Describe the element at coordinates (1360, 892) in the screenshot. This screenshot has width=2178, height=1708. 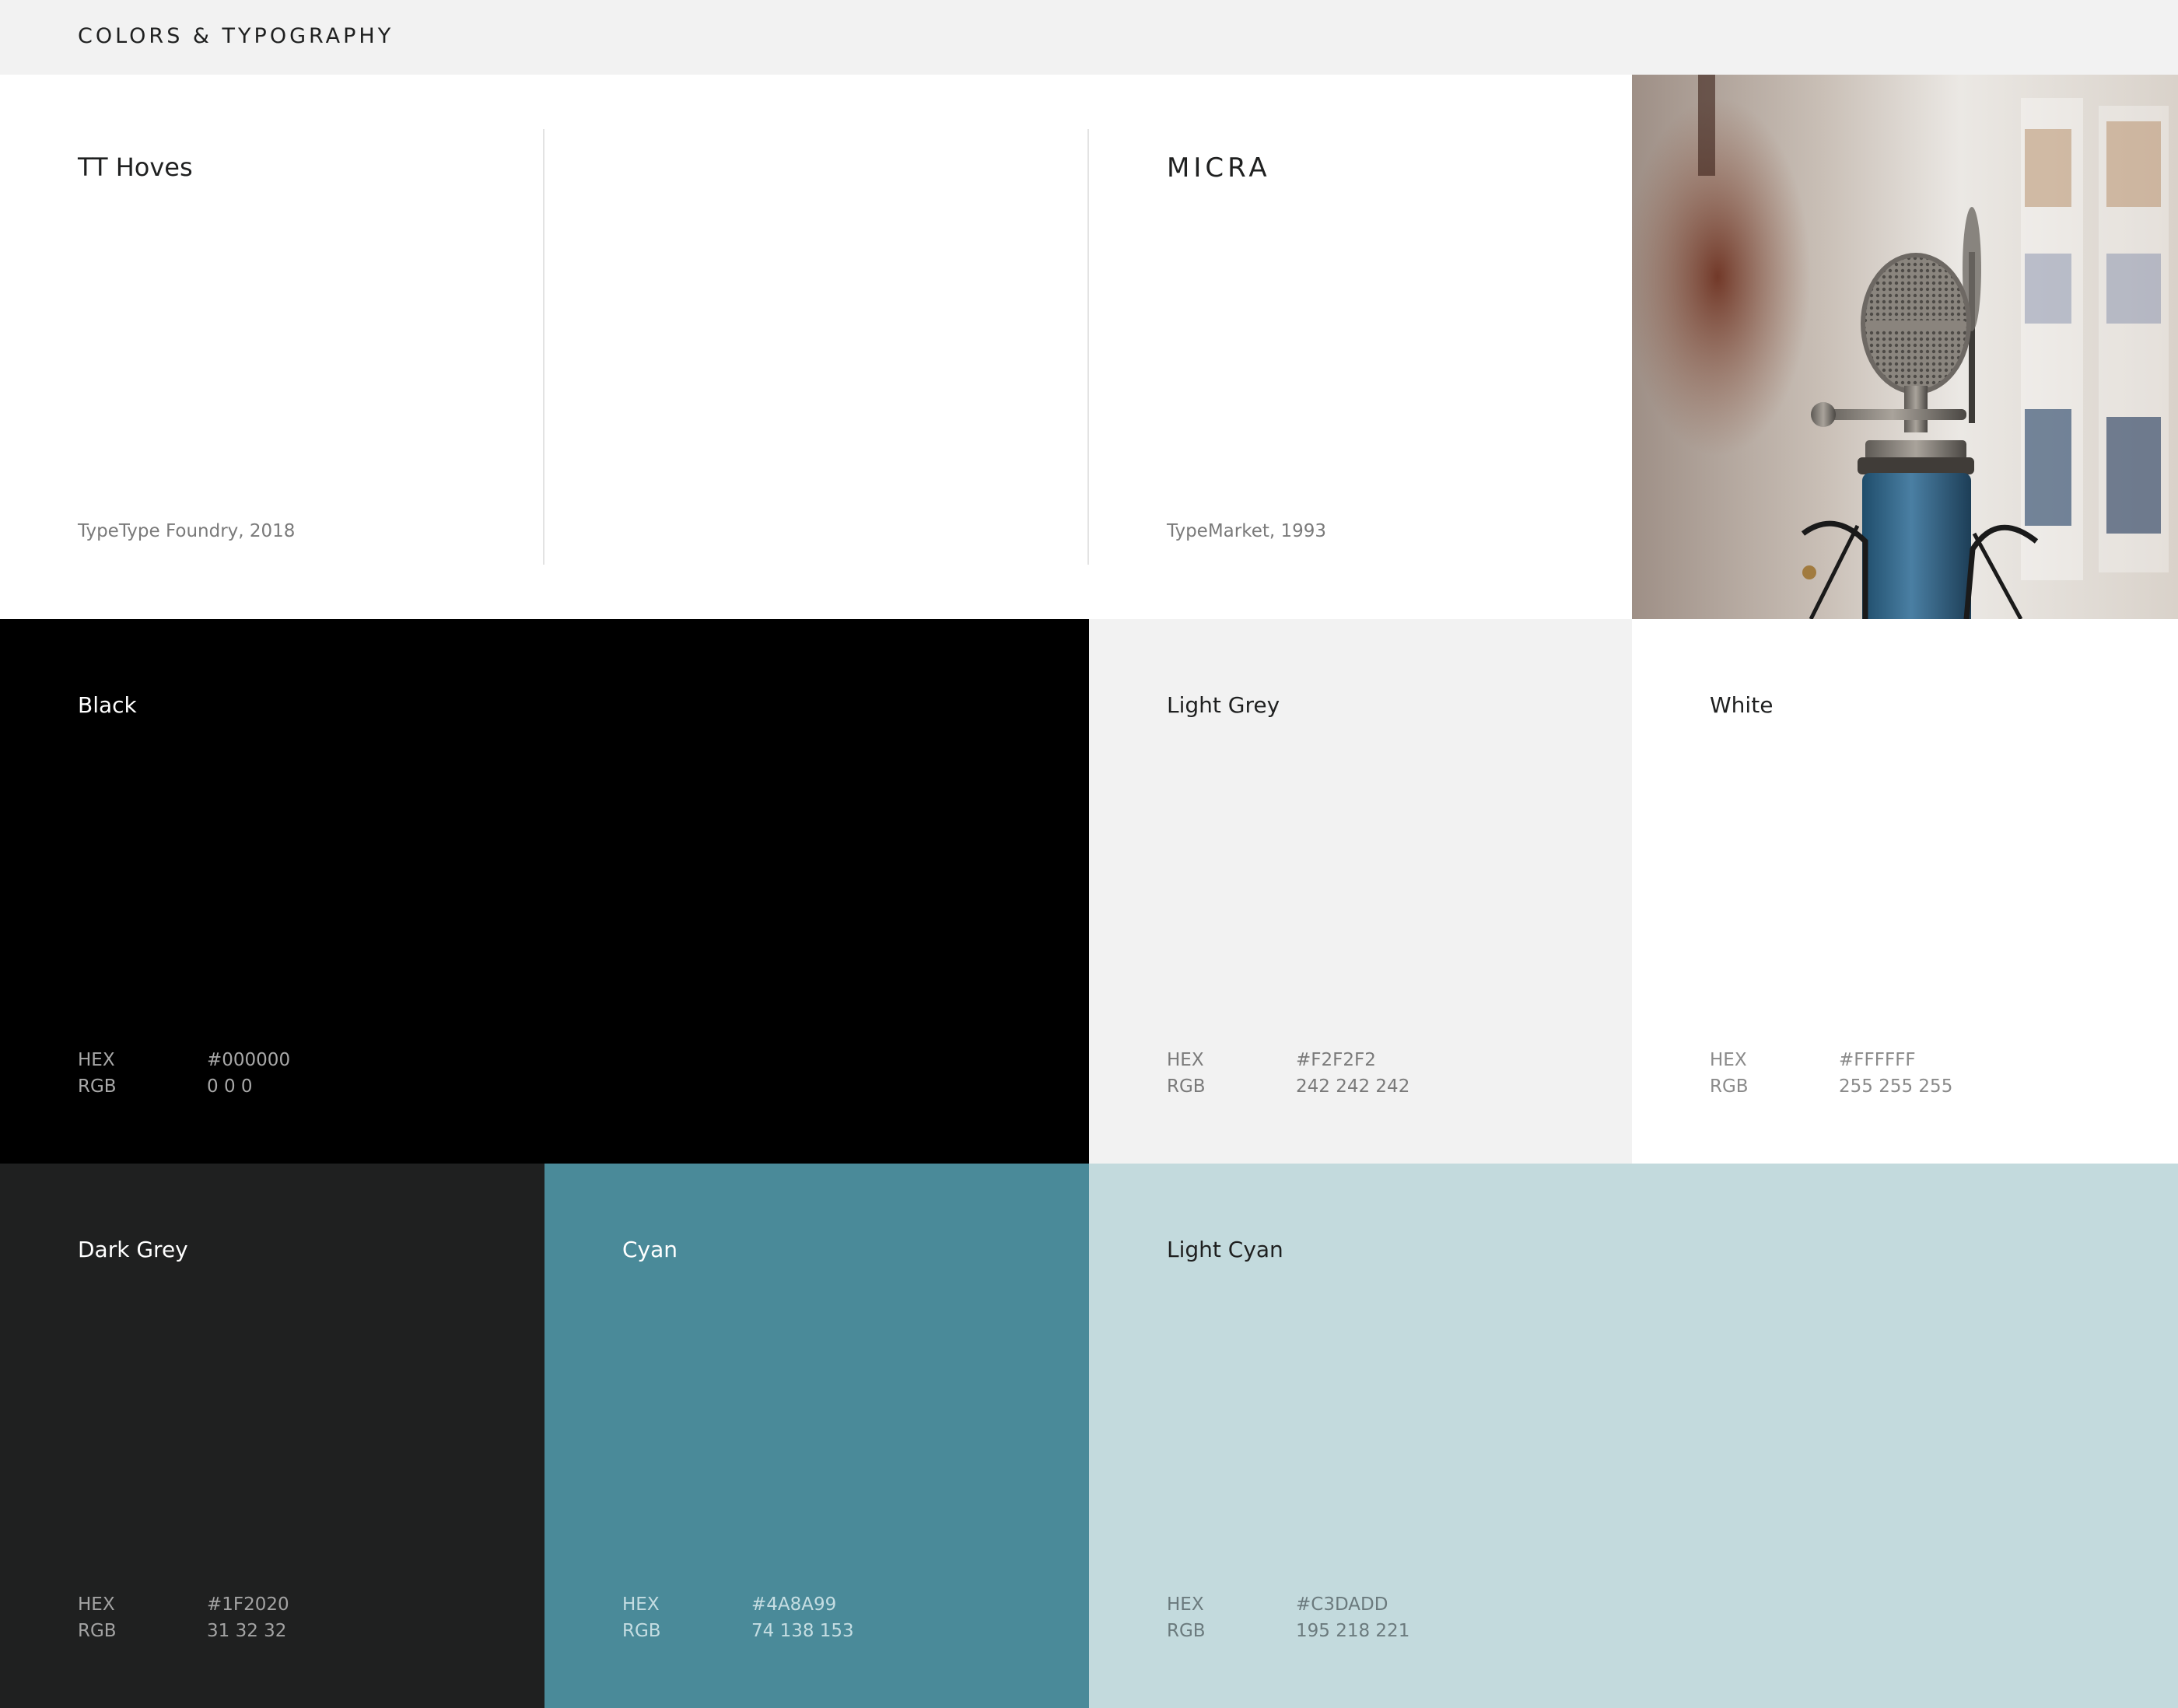
I see `swatch-light-grey: Light Grey HEX #F2F2F2 RGB 242 242 242` at that location.